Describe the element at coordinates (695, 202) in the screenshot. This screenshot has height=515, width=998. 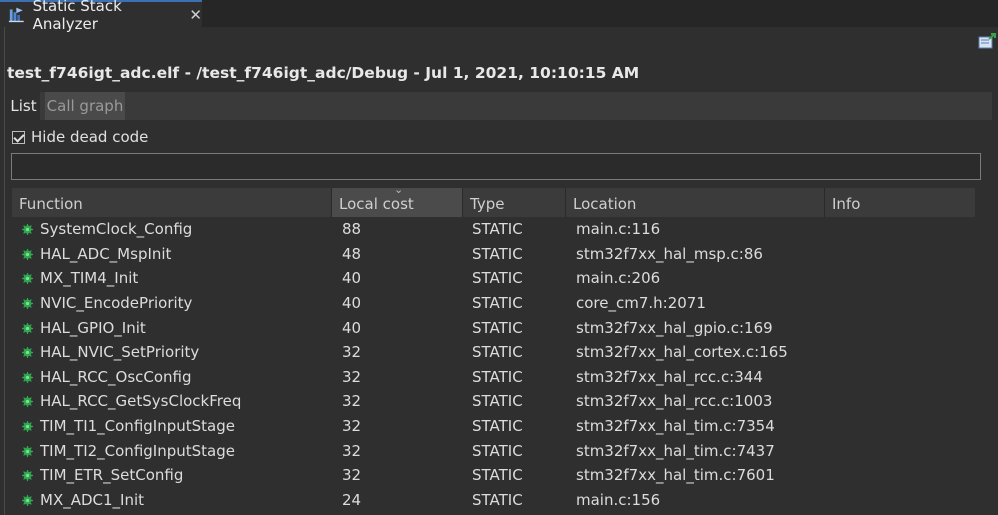
I see `column-header-location: Location` at that location.